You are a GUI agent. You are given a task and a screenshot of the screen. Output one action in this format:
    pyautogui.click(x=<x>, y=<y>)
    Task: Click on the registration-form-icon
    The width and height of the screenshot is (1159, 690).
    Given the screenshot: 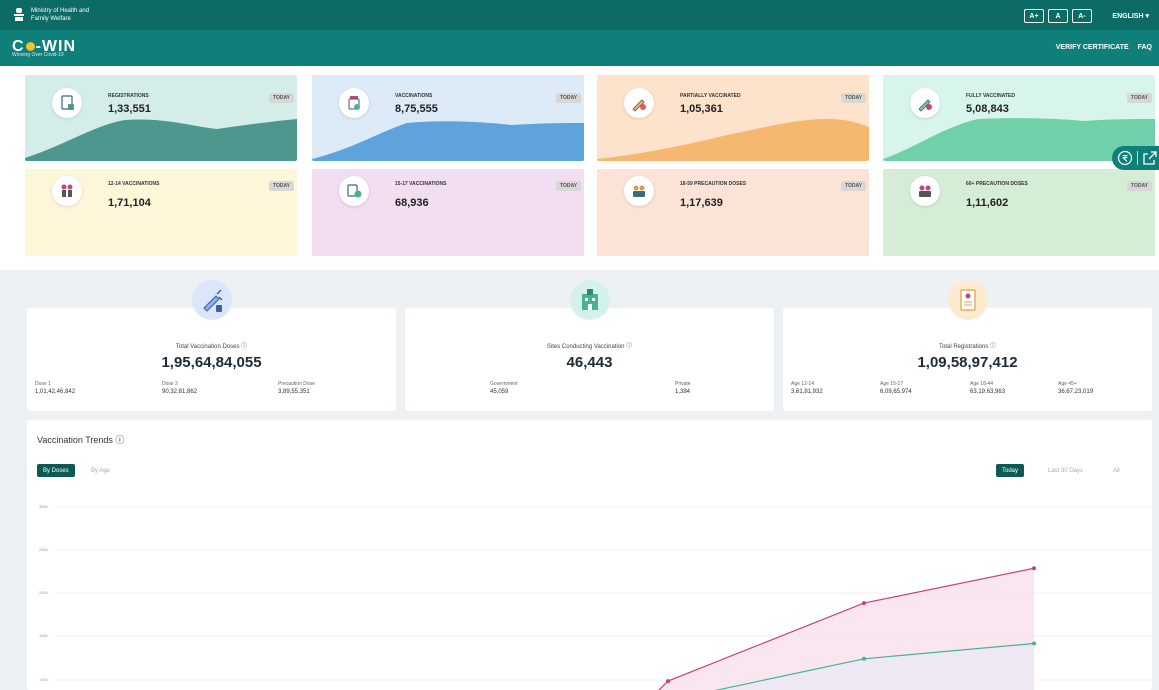 What is the action you would take?
    pyautogui.click(x=967, y=300)
    